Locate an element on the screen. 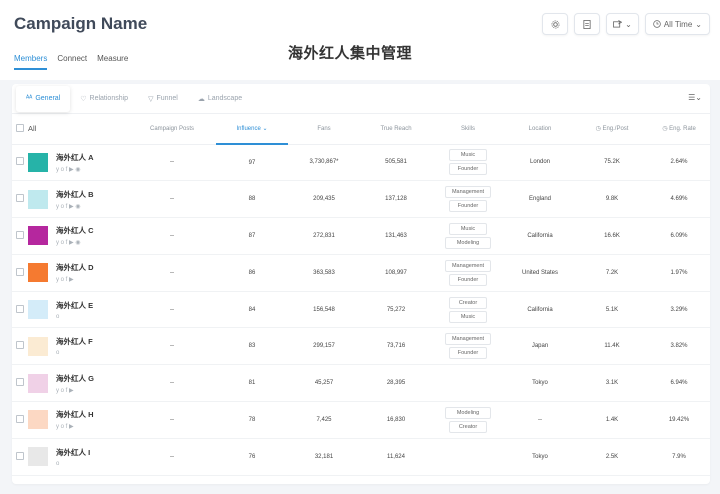  page-title: Campaign Name is located at coordinates (81, 23).